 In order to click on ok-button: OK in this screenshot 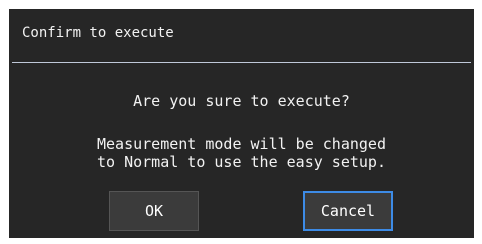, I will do `click(154, 211)`.